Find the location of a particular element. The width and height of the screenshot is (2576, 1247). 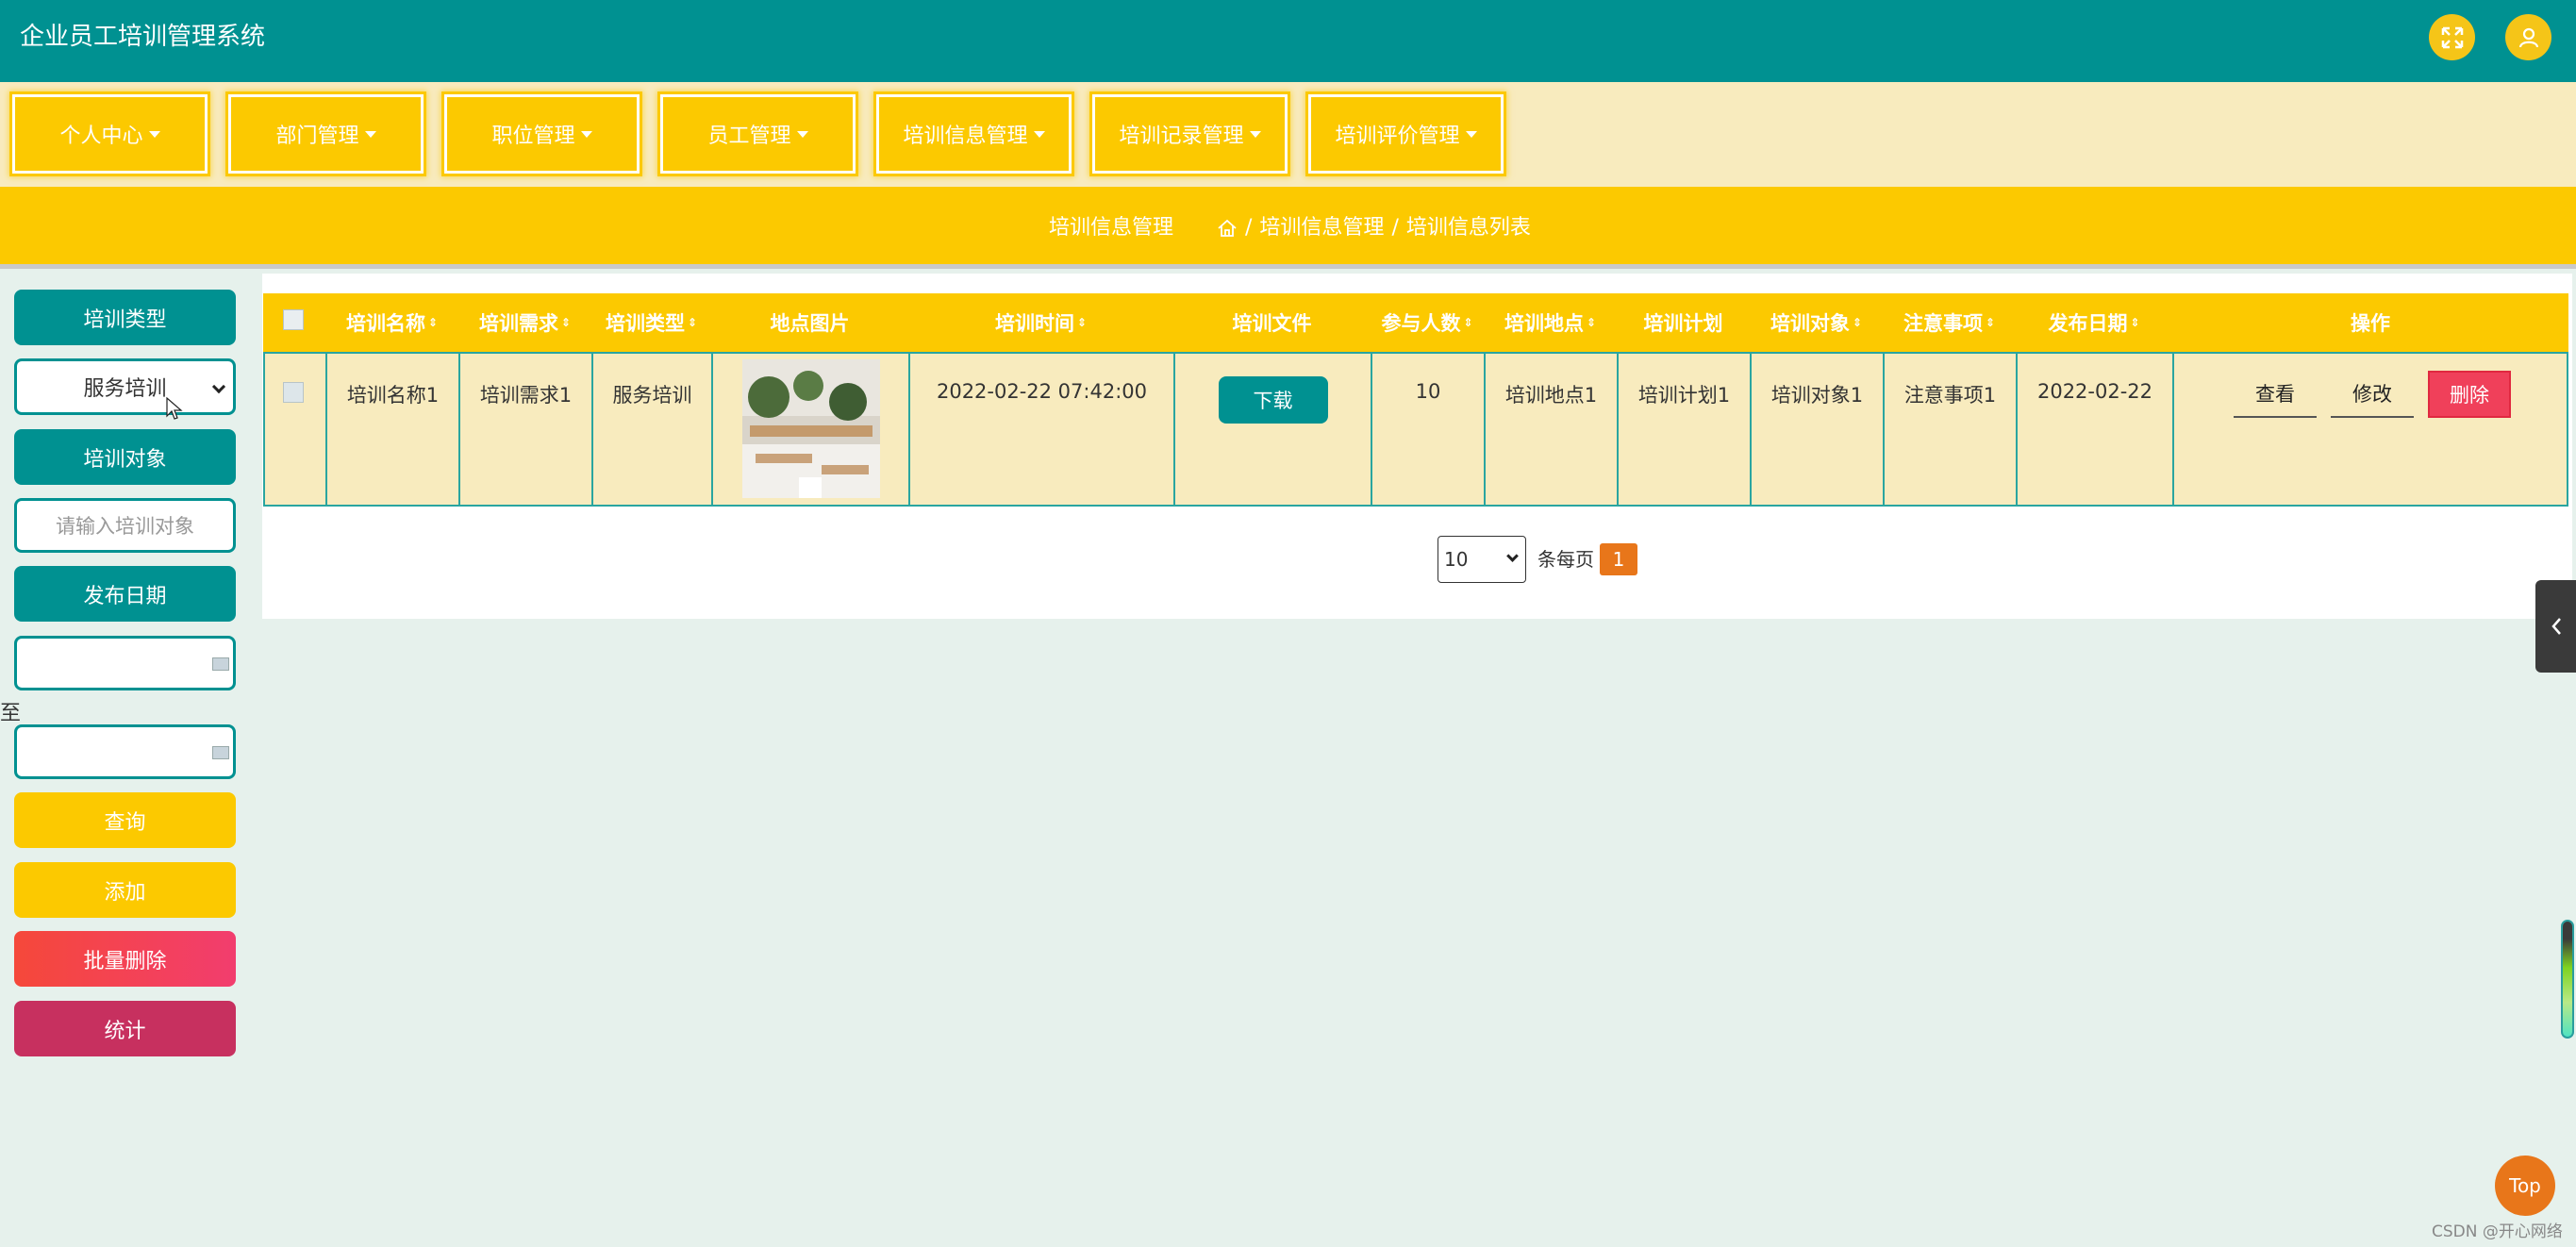

col-header-notes: 注意事项 ⇕ is located at coordinates (1950, 323).